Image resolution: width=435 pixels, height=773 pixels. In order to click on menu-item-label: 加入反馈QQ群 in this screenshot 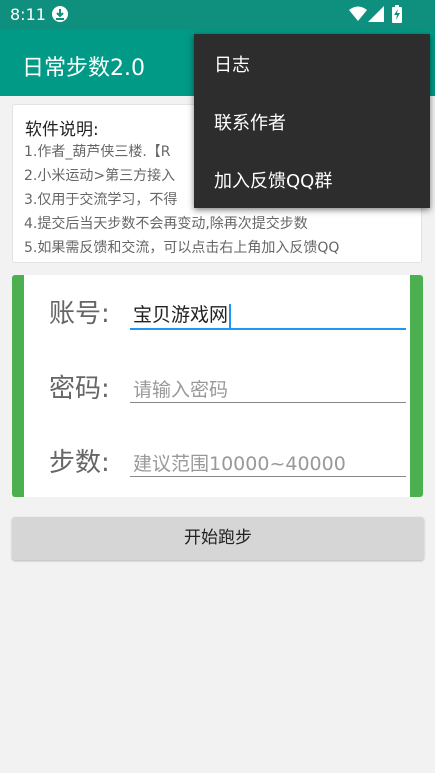, I will do `click(273, 181)`.